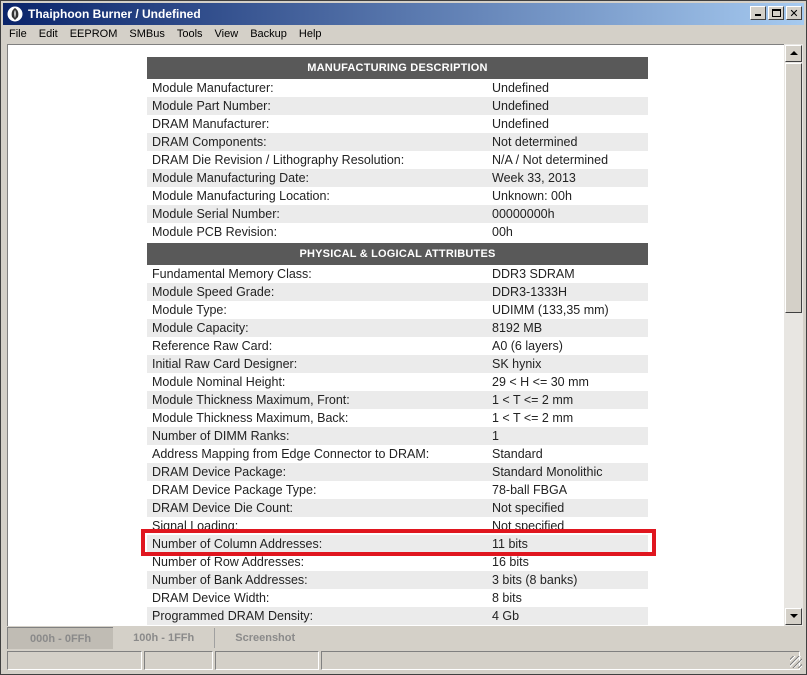 The width and height of the screenshot is (807, 675). I want to click on row-label: Programmed DRAM Density:, so click(233, 616).